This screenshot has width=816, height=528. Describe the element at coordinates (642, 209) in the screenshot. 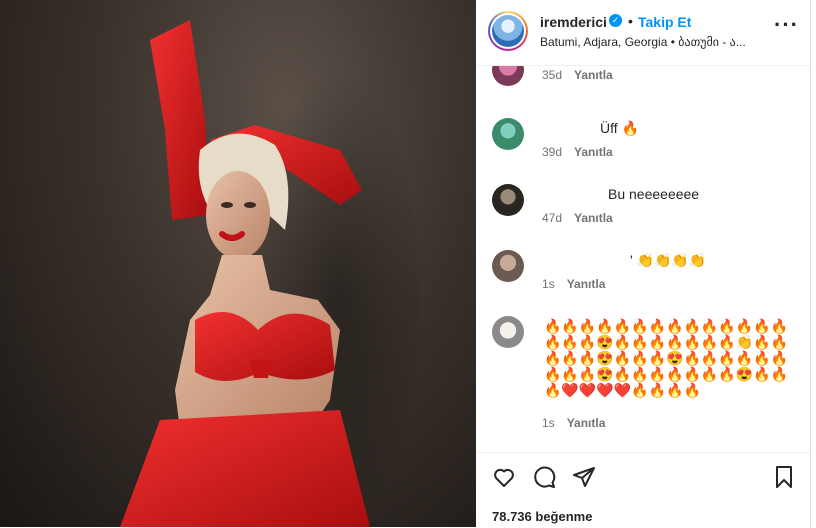

I see `comment-item: Bu neeeeeeee 47d Yanıtla` at that location.